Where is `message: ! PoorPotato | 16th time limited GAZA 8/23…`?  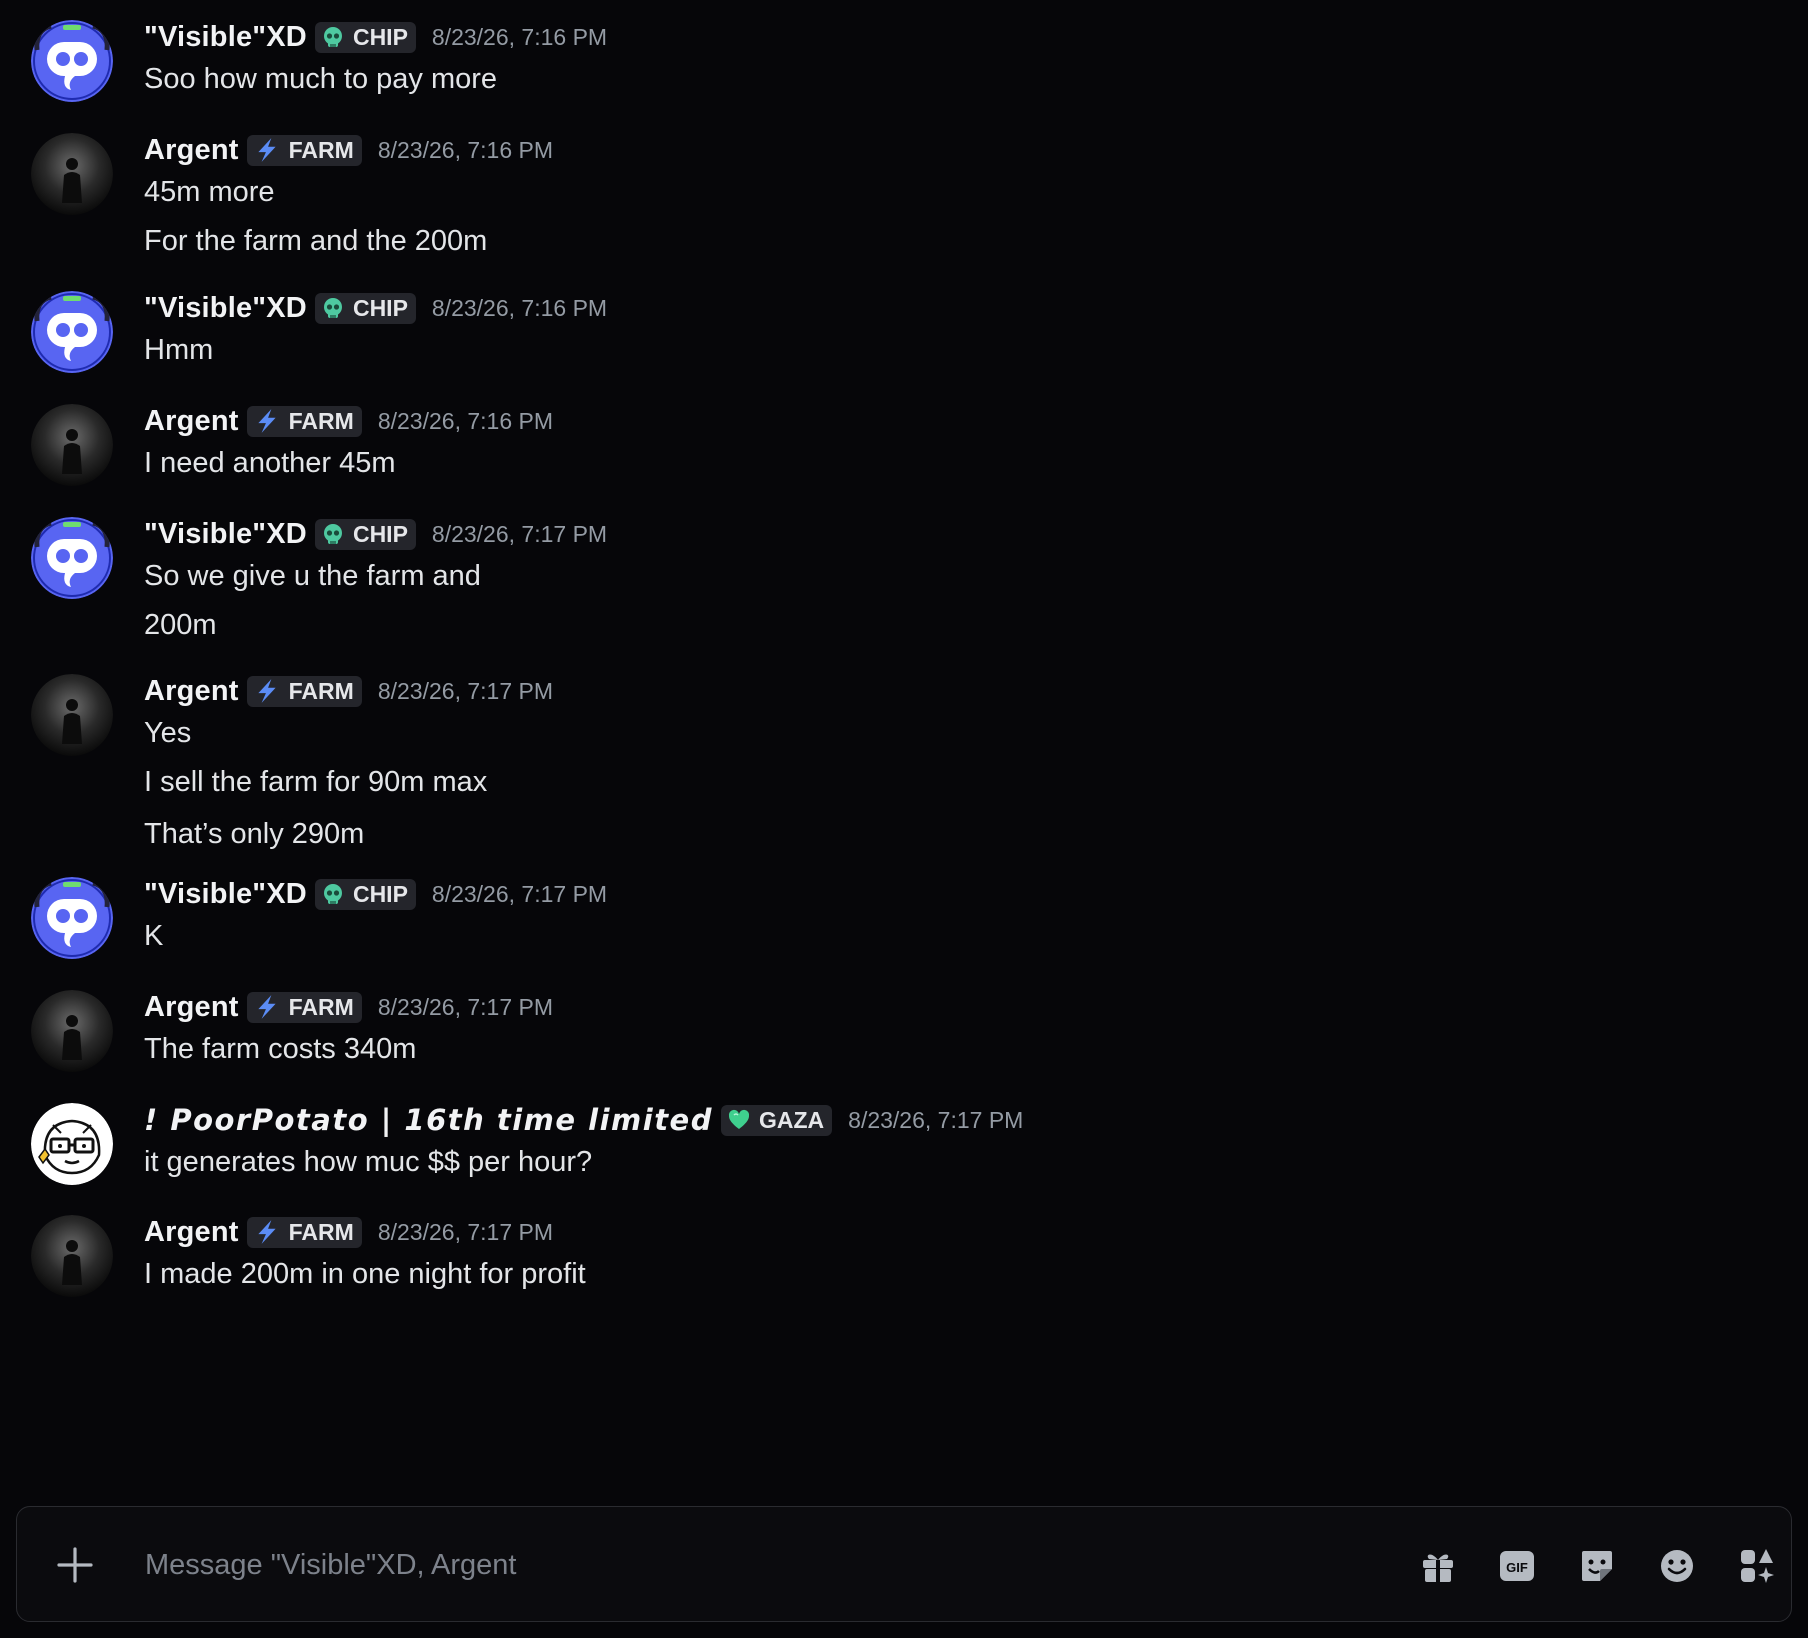
message: ! PoorPotato | 16th time limited GAZA 8/23… is located at coordinates (904, 1142).